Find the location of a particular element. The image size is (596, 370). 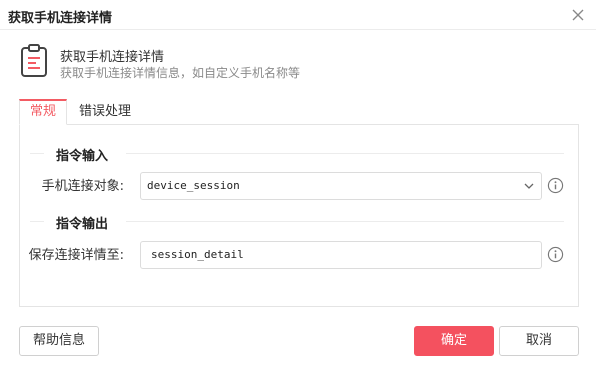

section-title-input: 指令输入 is located at coordinates (82, 156).